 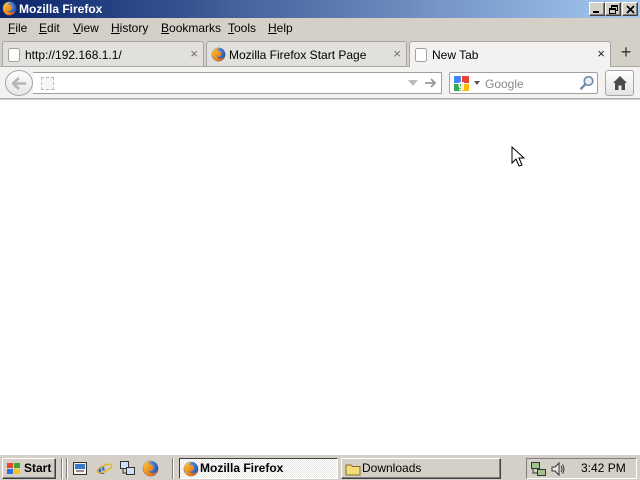 I want to click on new-tab-button: +, so click(x=626, y=53).